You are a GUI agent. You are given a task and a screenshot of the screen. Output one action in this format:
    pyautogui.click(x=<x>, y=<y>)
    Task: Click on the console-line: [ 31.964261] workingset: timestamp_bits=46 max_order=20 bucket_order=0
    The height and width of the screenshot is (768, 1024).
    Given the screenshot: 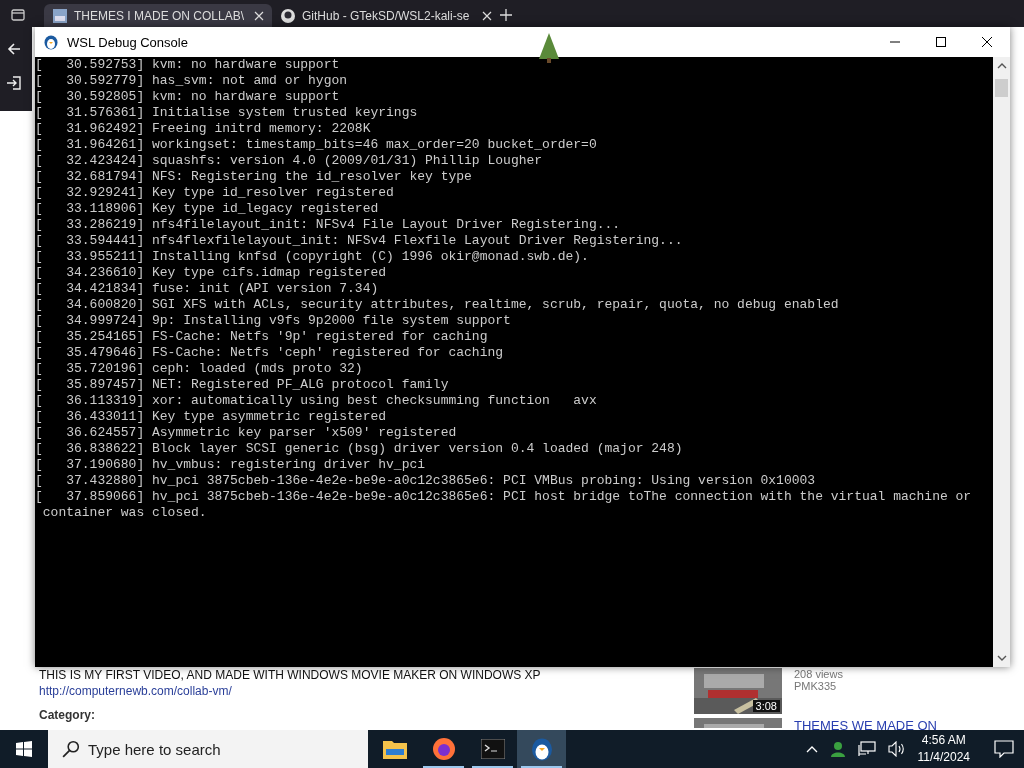 What is the action you would take?
    pyautogui.click(x=316, y=145)
    